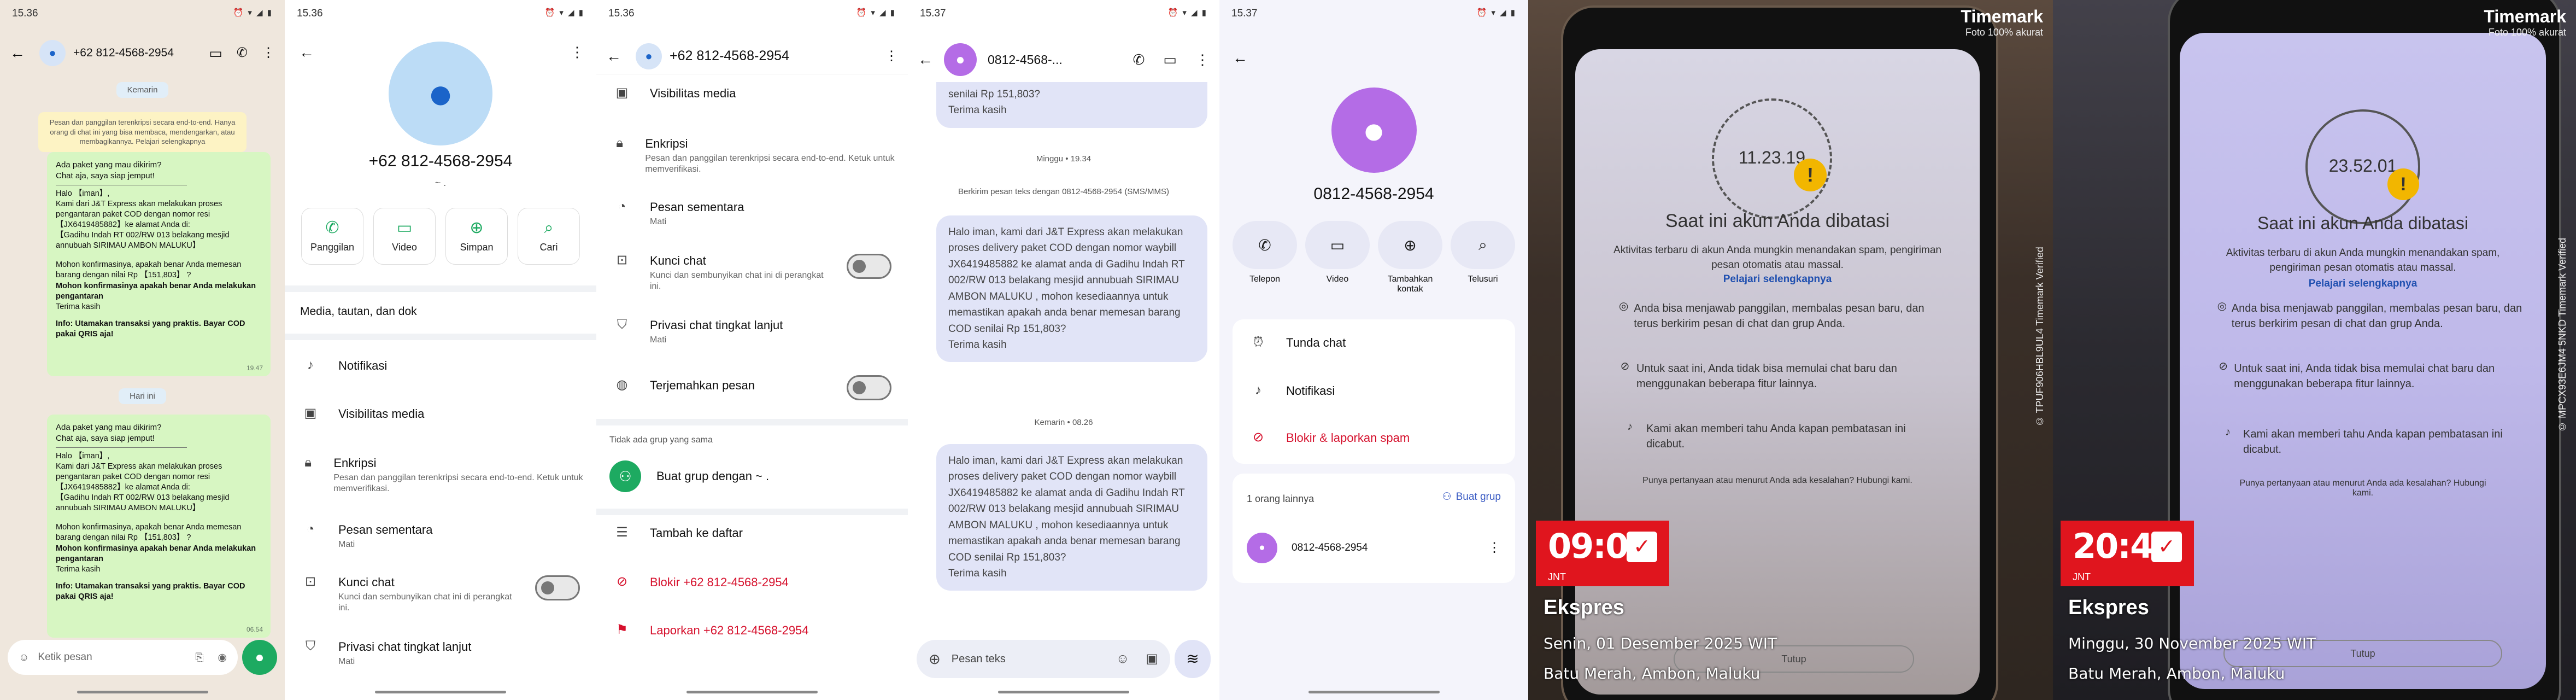 The width and height of the screenshot is (2576, 700). Describe the element at coordinates (1471, 497) in the screenshot. I see `create-group-button: ⚇ Buat grup` at that location.